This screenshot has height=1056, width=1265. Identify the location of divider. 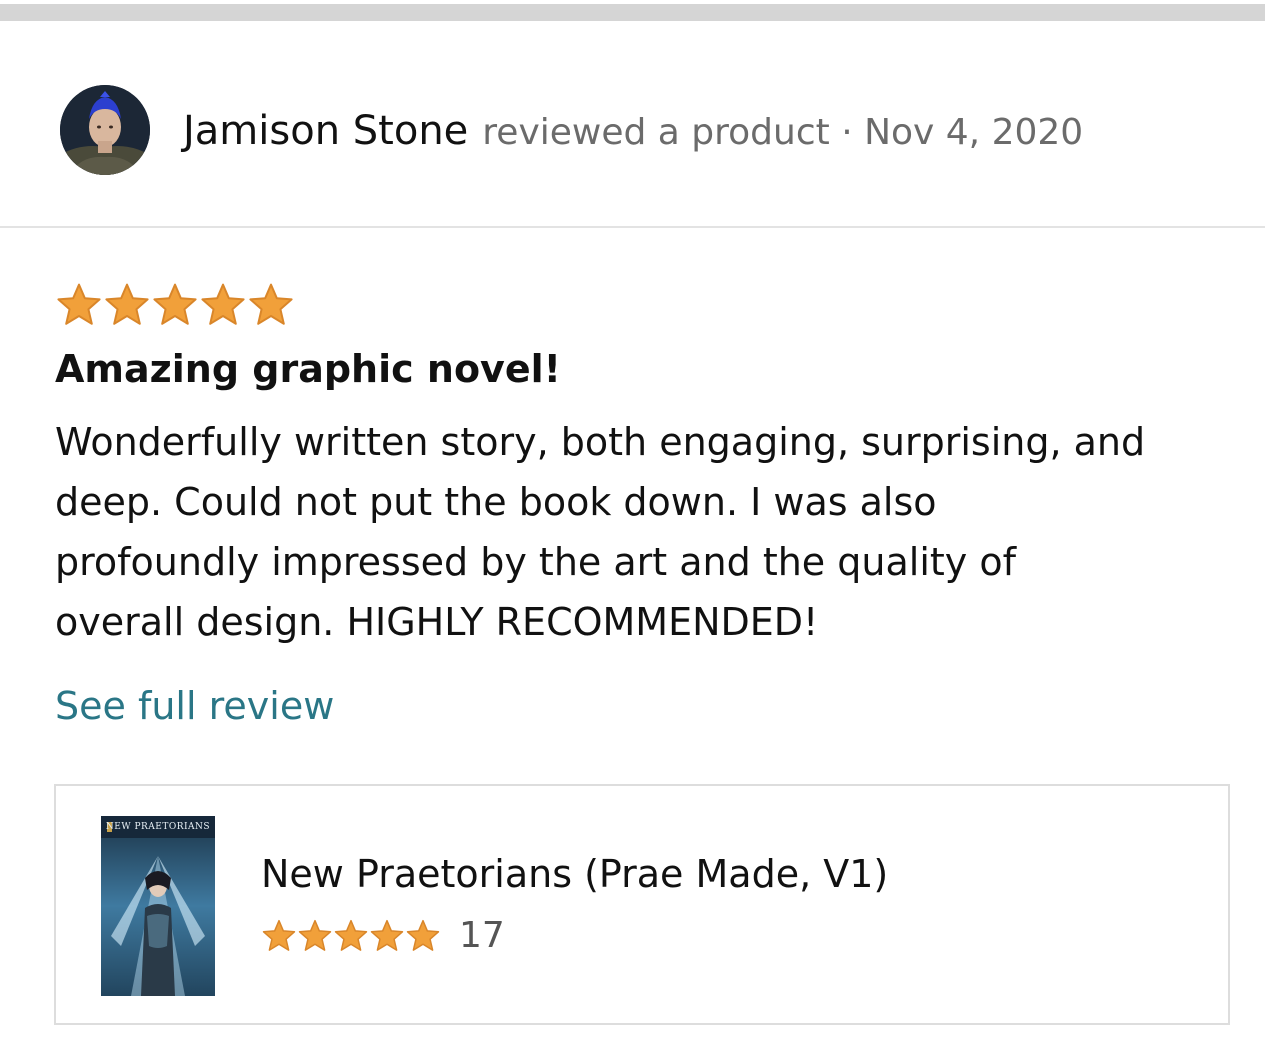
(632, 227).